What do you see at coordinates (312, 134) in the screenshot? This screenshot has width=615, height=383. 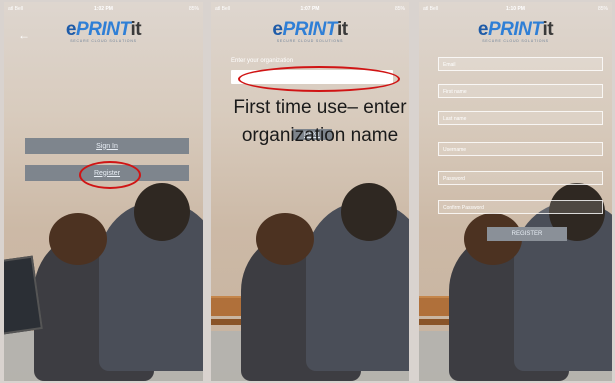 I see `next-button: NEXT` at bounding box center [312, 134].